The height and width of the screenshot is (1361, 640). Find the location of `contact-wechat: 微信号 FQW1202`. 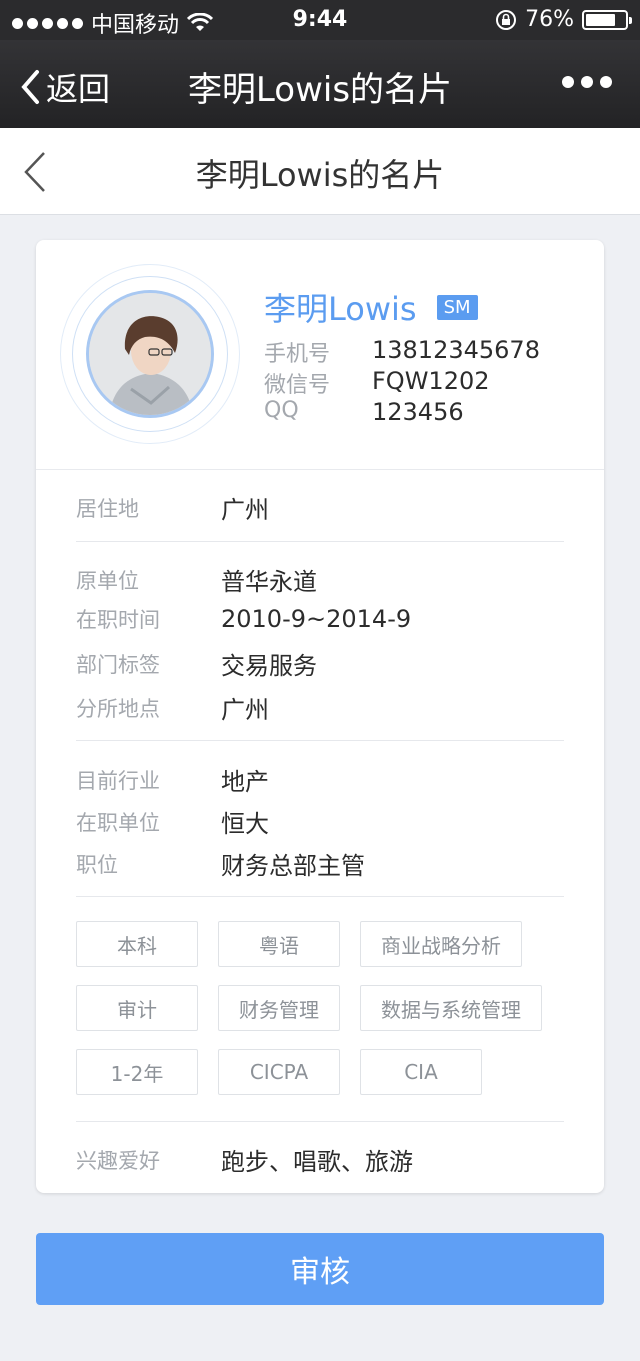

contact-wechat: 微信号 FQW1202 is located at coordinates (377, 383).